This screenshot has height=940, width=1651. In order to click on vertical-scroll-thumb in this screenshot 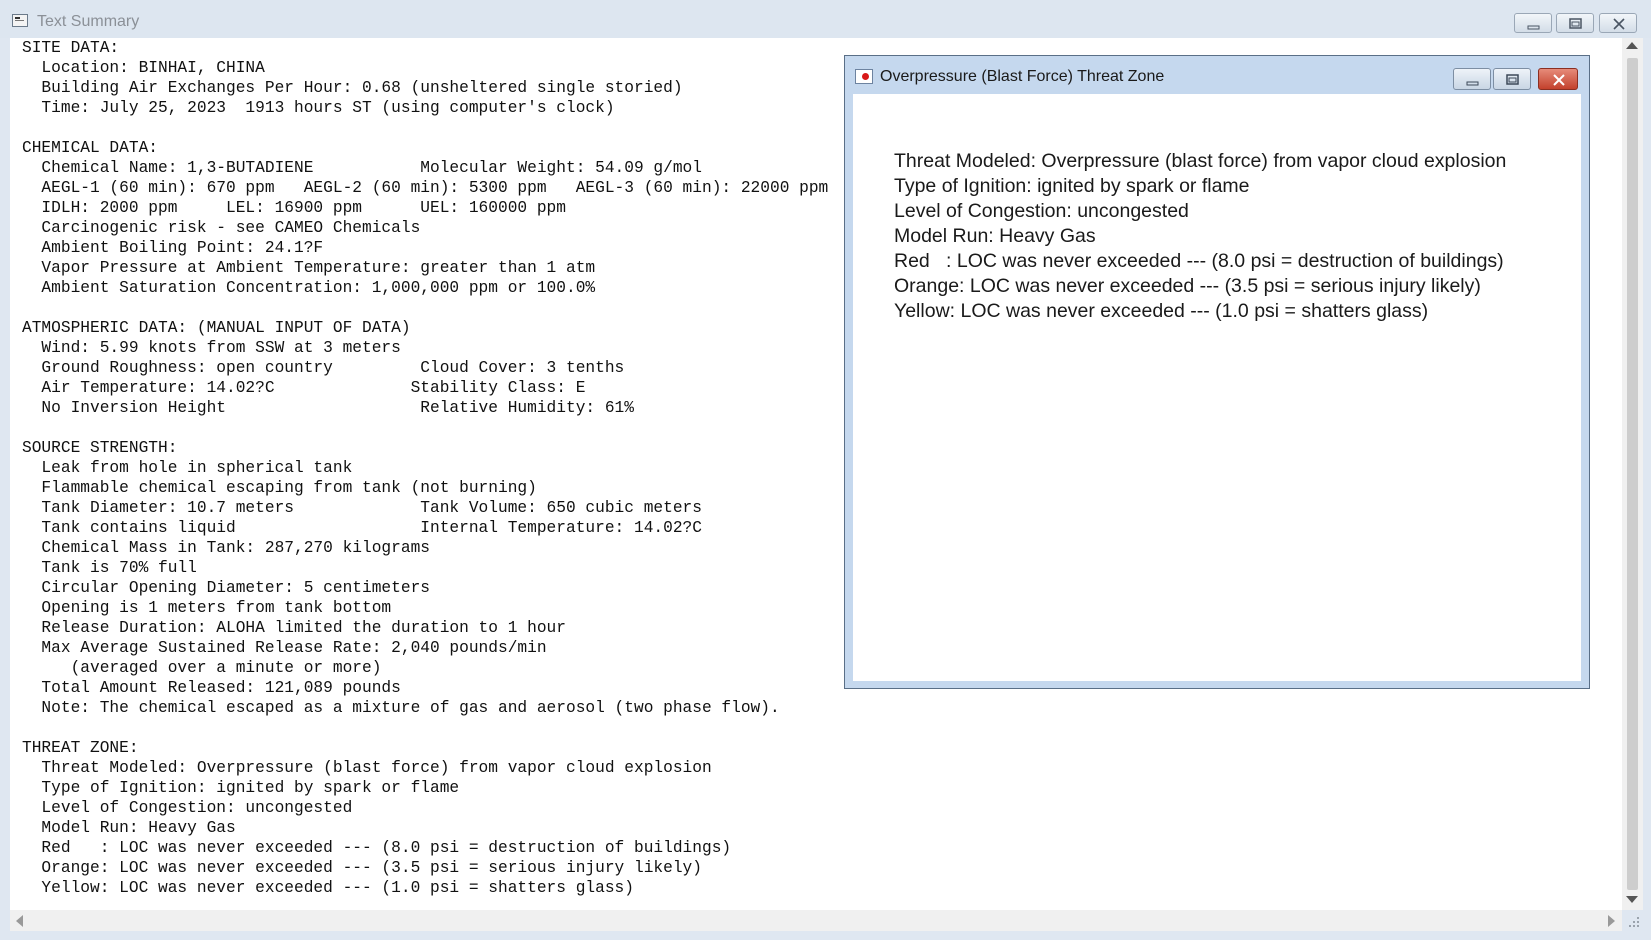, I will do `click(1632, 474)`.